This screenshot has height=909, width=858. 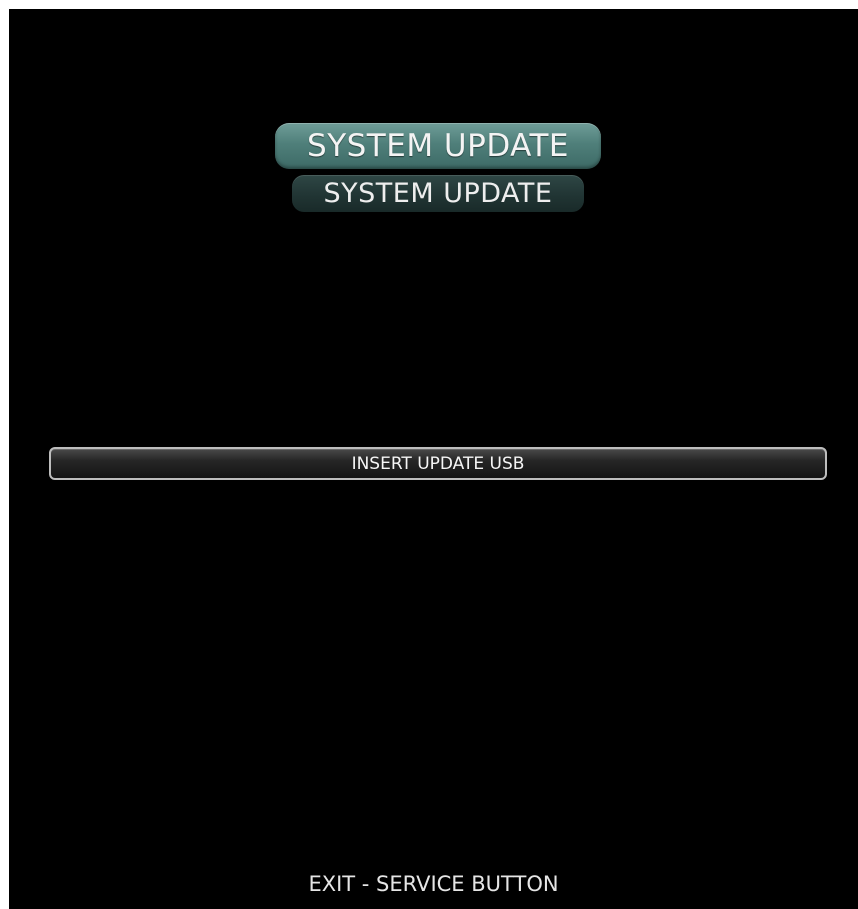 What do you see at coordinates (438, 146) in the screenshot?
I see `page-title: SYSTEM UPDATE` at bounding box center [438, 146].